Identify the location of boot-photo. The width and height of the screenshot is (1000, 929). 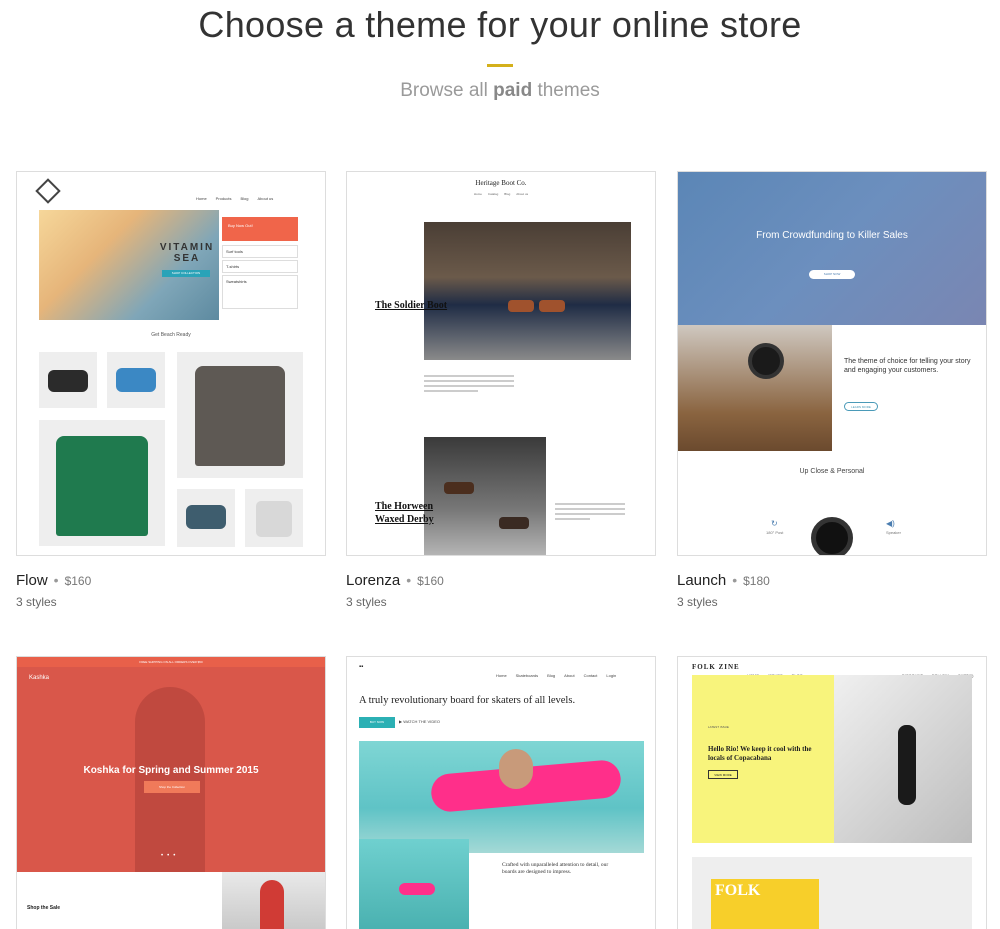
(527, 291).